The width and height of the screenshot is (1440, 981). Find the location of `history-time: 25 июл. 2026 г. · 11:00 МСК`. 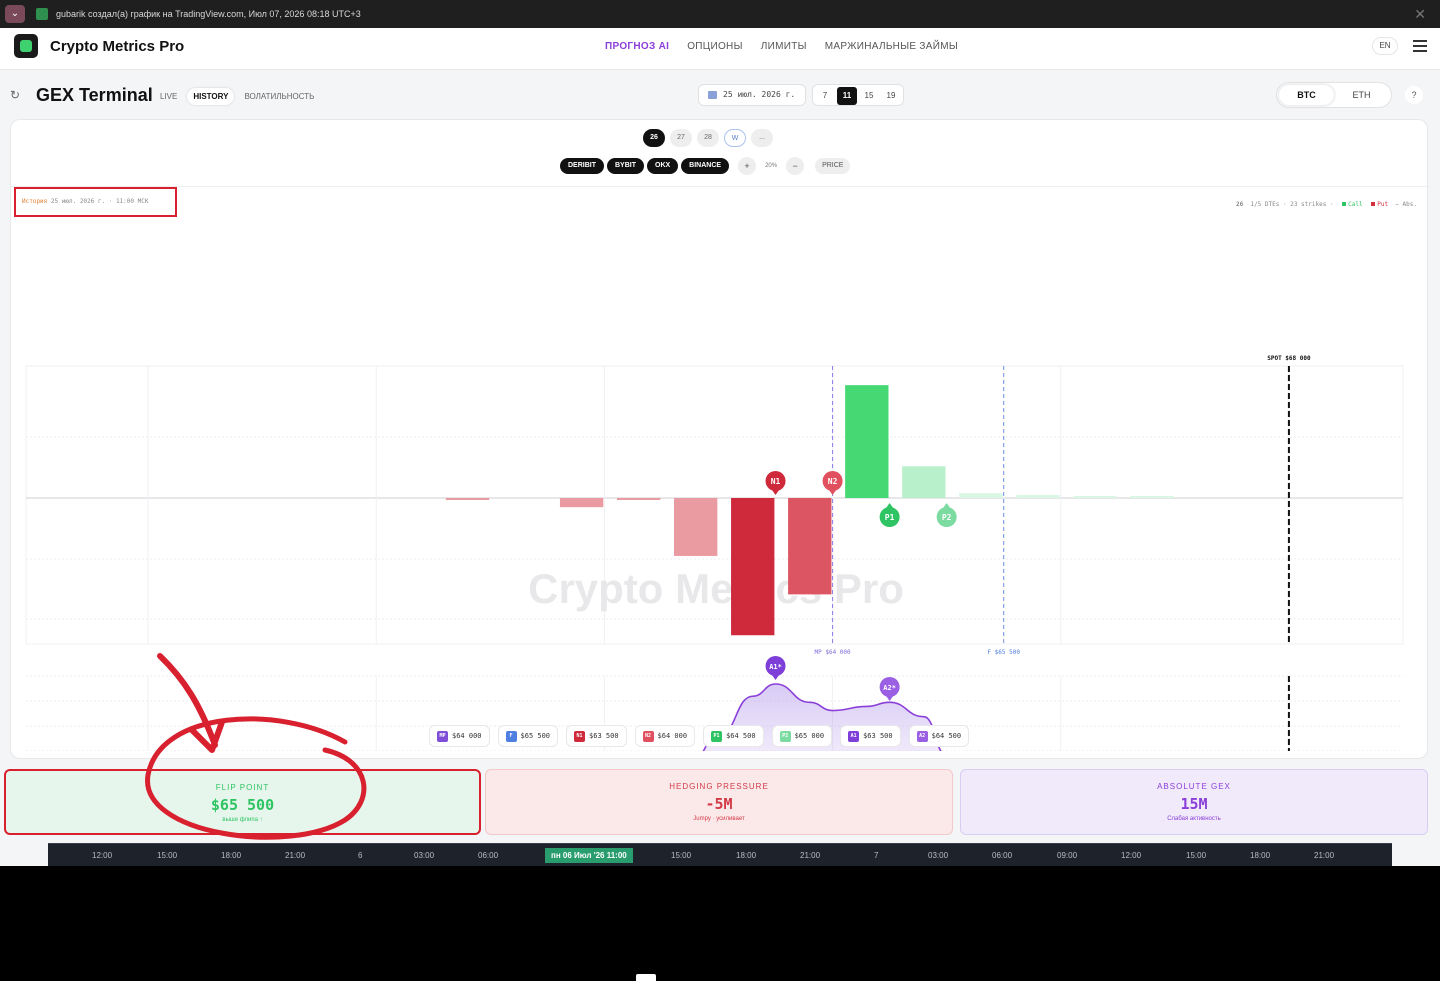

history-time: 25 июл. 2026 г. · 11:00 МСК is located at coordinates (99, 201).